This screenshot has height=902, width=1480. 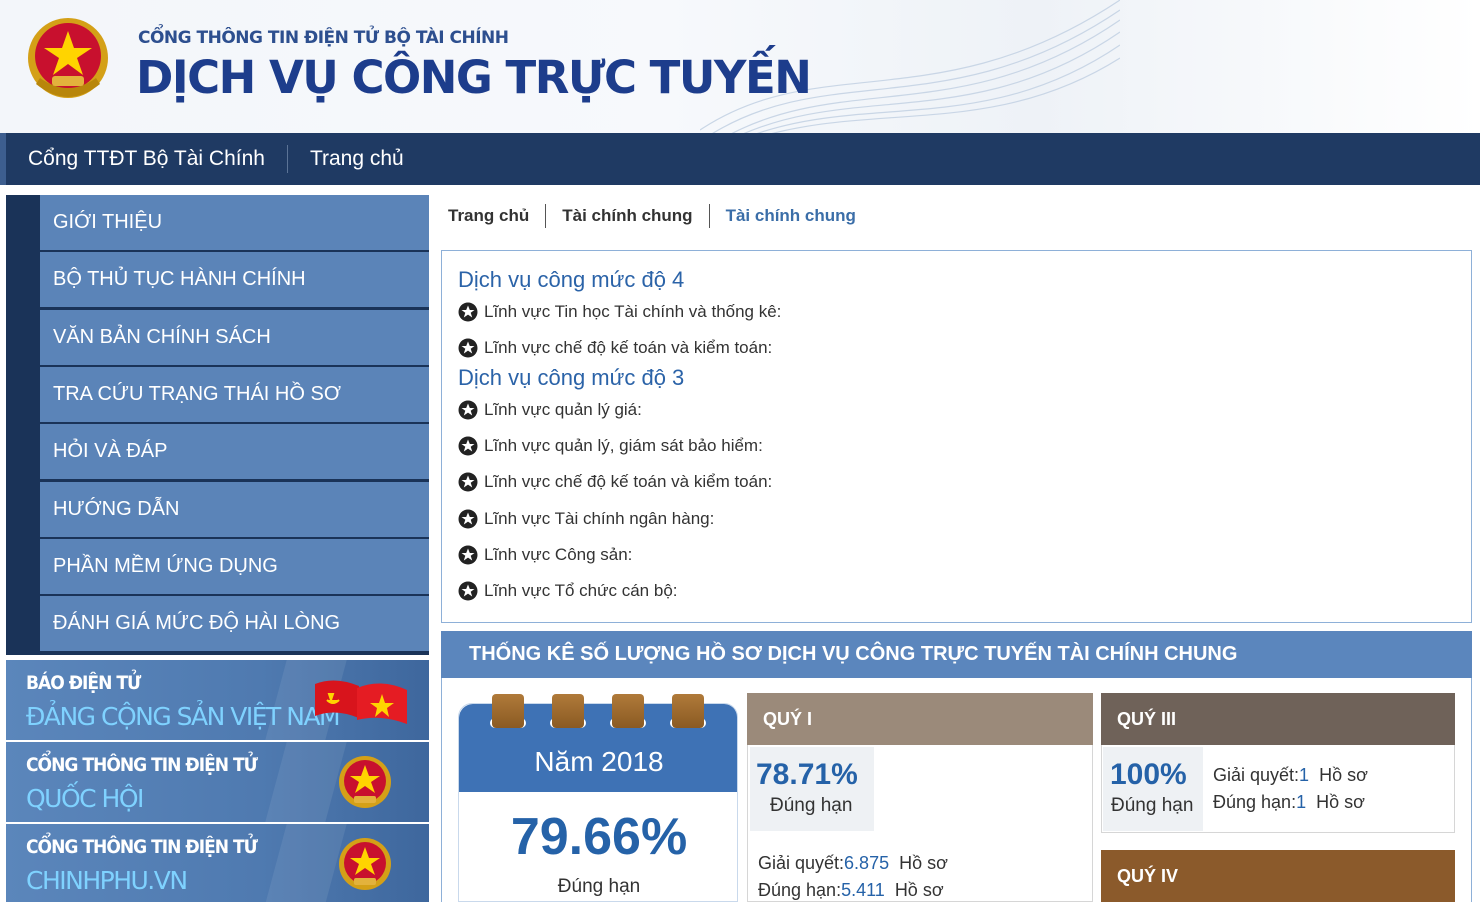 What do you see at coordinates (234, 279) in the screenshot?
I see `sidebar-item-procedures: BỘ THỦ TỤC HÀNH CHÍNH` at bounding box center [234, 279].